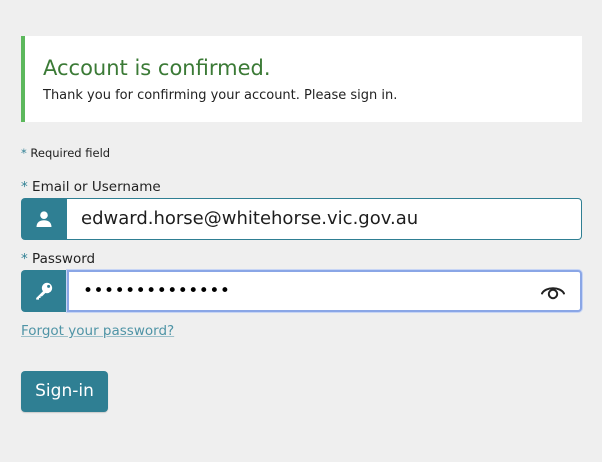  I want to click on password-label: * Password, so click(58, 259).